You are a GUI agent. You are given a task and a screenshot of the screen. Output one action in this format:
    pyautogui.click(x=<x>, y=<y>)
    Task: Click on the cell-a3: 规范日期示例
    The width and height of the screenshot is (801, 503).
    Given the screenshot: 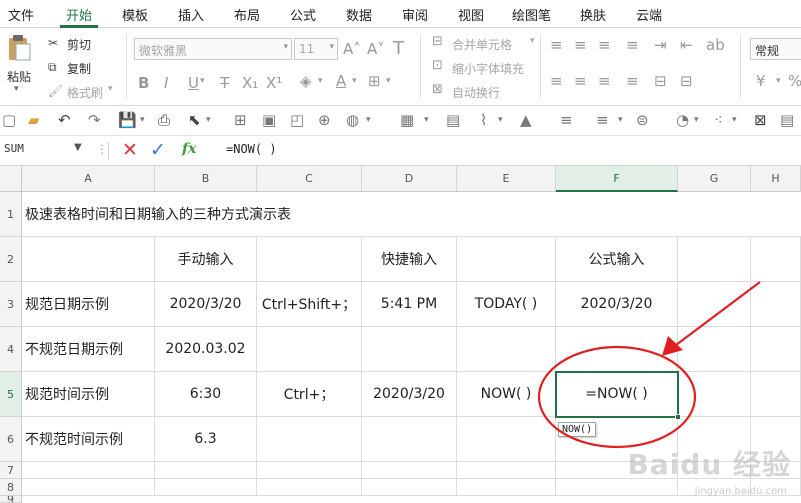 What is the action you would take?
    pyautogui.click(x=88, y=304)
    